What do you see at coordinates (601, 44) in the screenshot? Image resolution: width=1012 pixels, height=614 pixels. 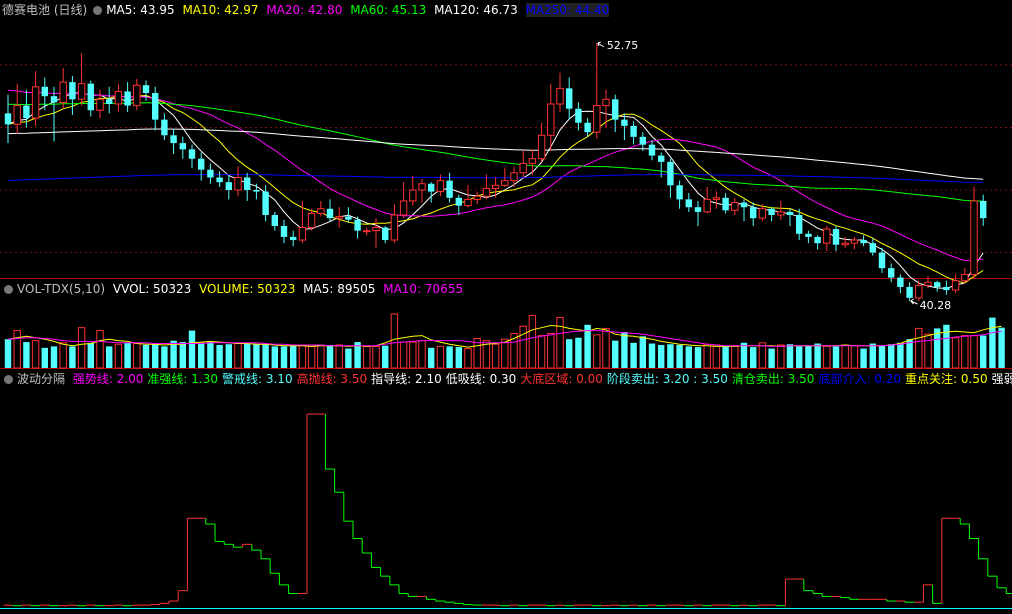 I see `high-marker-arrow-icon` at bounding box center [601, 44].